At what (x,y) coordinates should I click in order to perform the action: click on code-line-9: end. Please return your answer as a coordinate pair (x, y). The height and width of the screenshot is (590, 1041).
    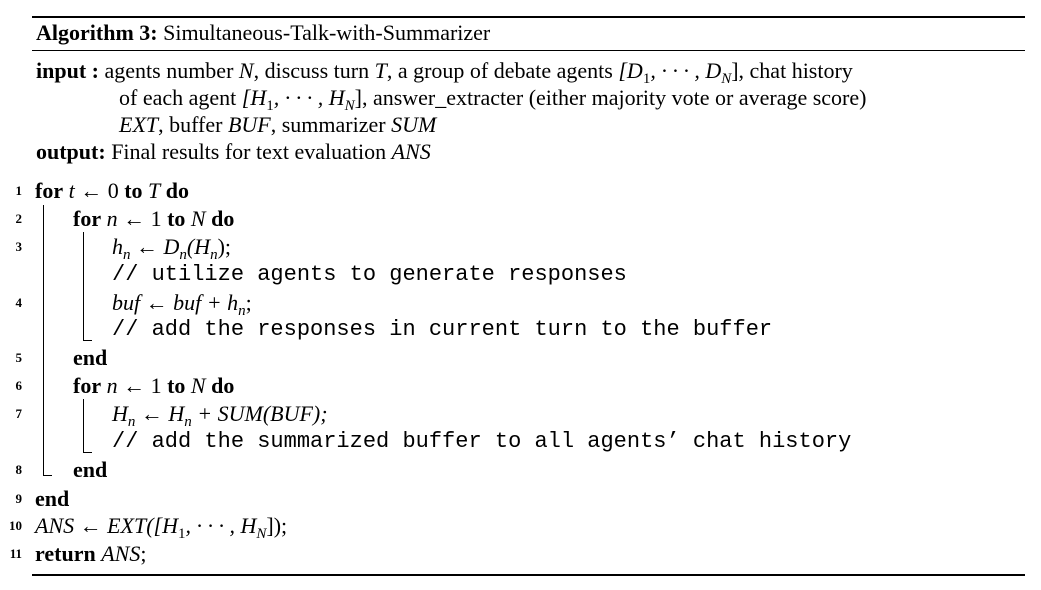
    Looking at the image, I should click on (52, 498).